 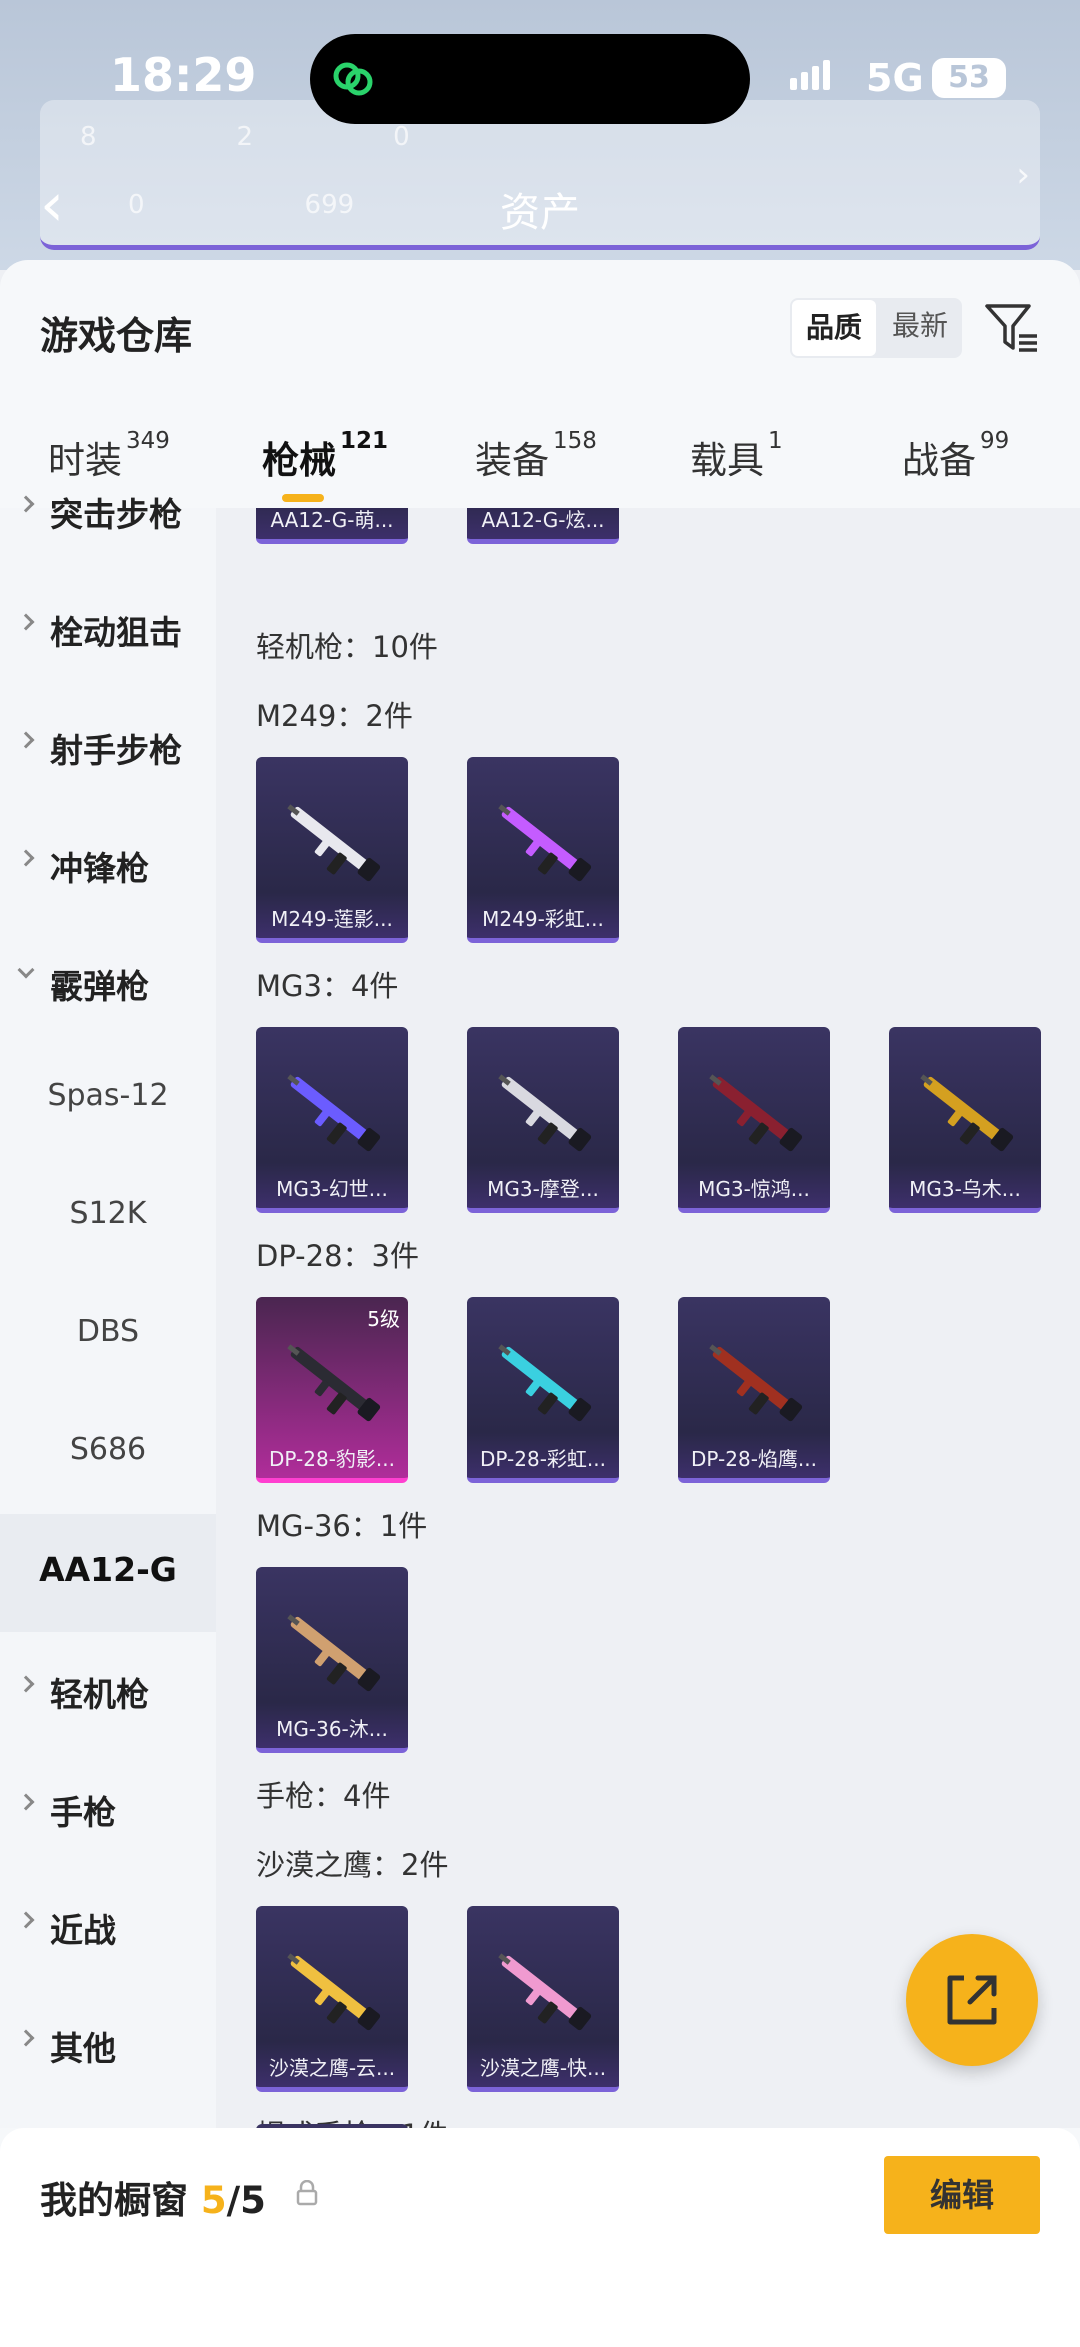 What do you see at coordinates (52, 205) in the screenshot?
I see `back-icon: ‹` at bounding box center [52, 205].